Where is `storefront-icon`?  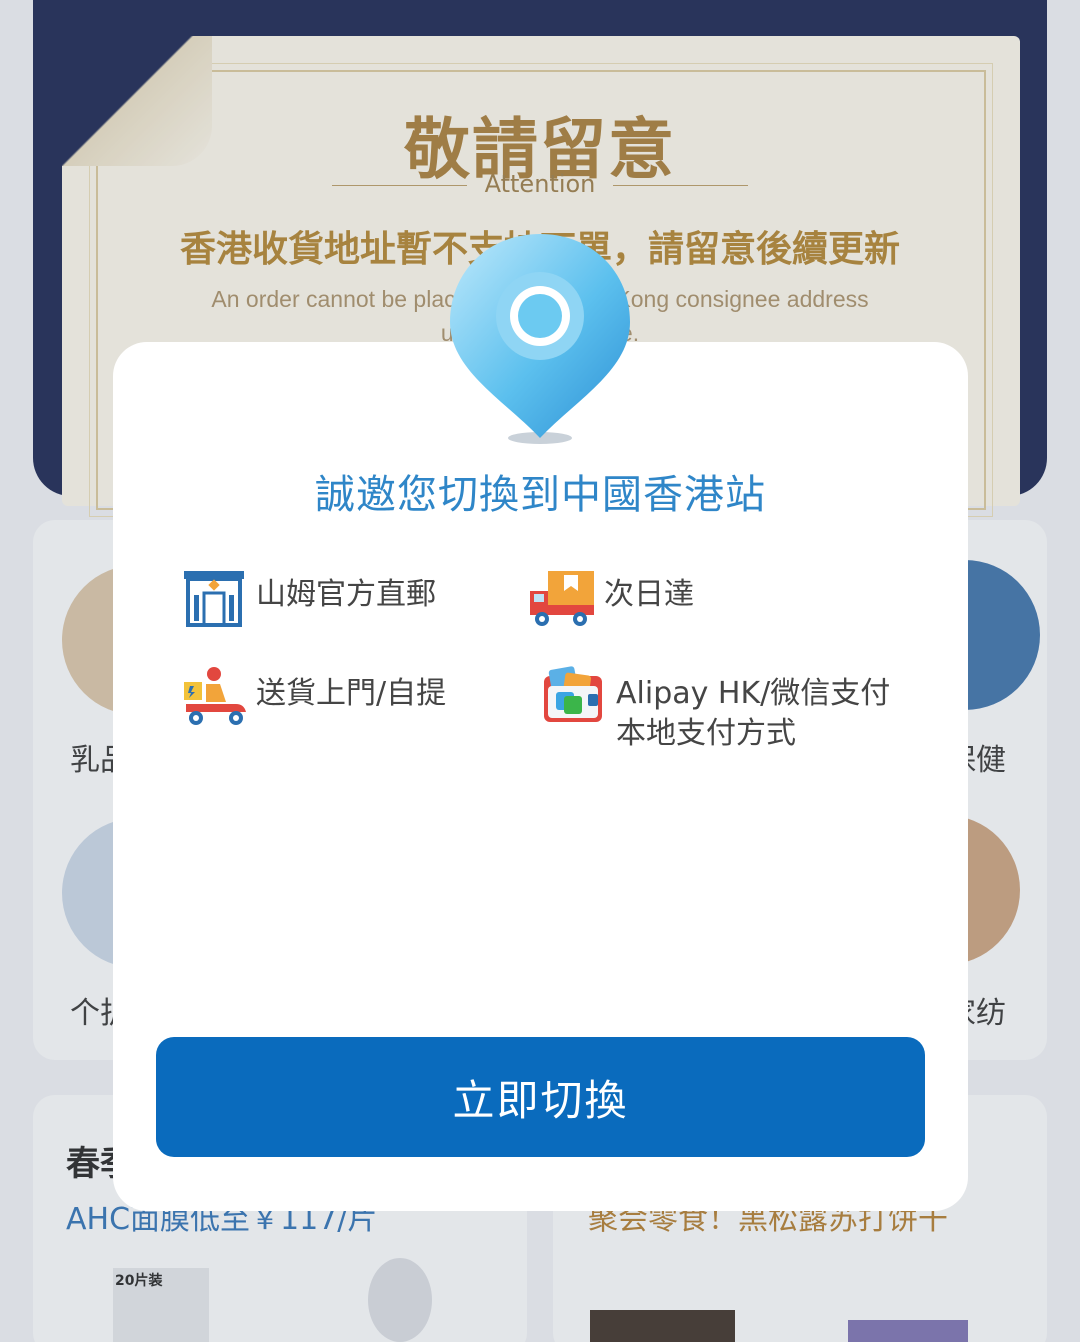
storefront-icon is located at coordinates (214, 599).